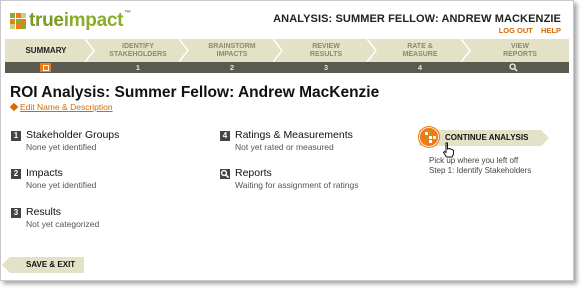  I want to click on logout-link: LOG OUT, so click(516, 30).